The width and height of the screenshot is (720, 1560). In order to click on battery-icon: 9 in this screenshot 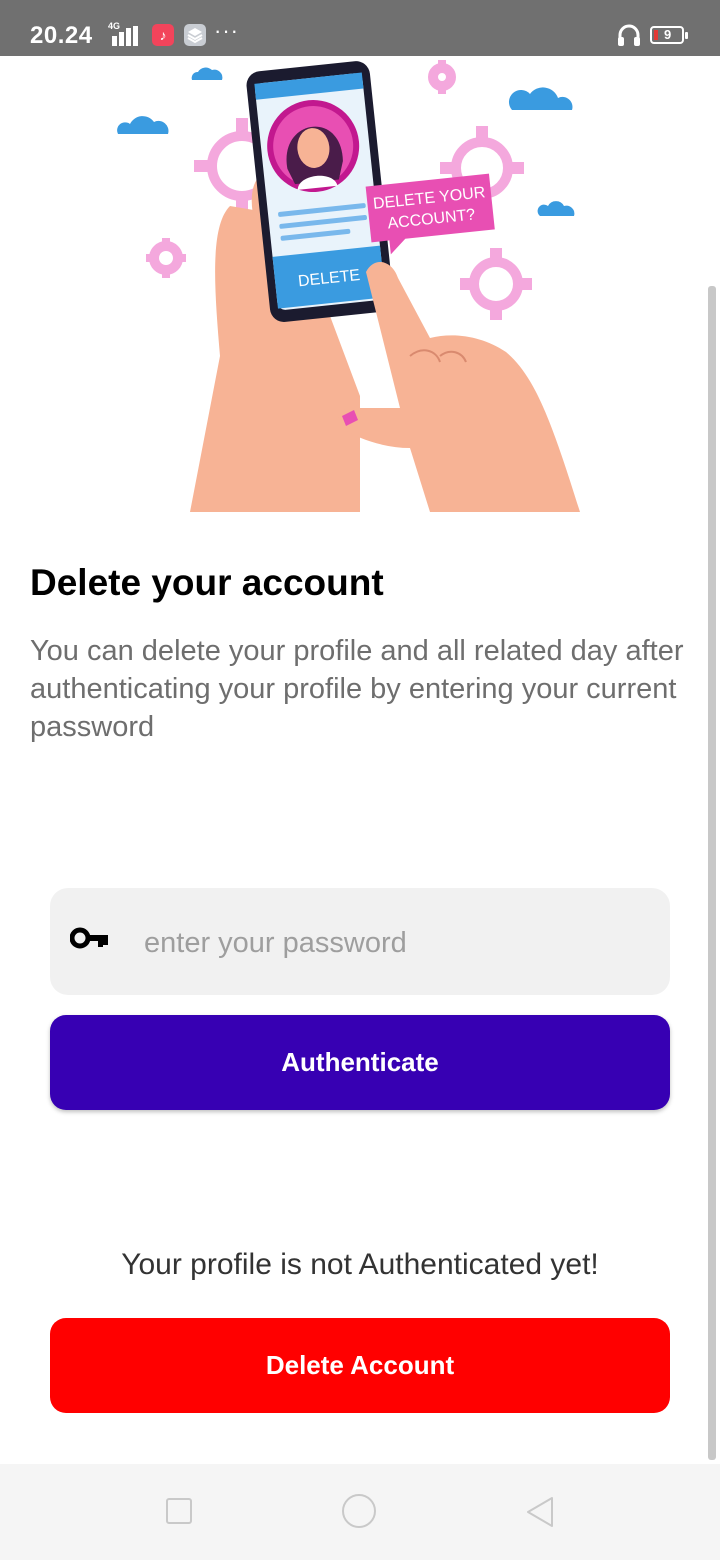, I will do `click(669, 35)`.